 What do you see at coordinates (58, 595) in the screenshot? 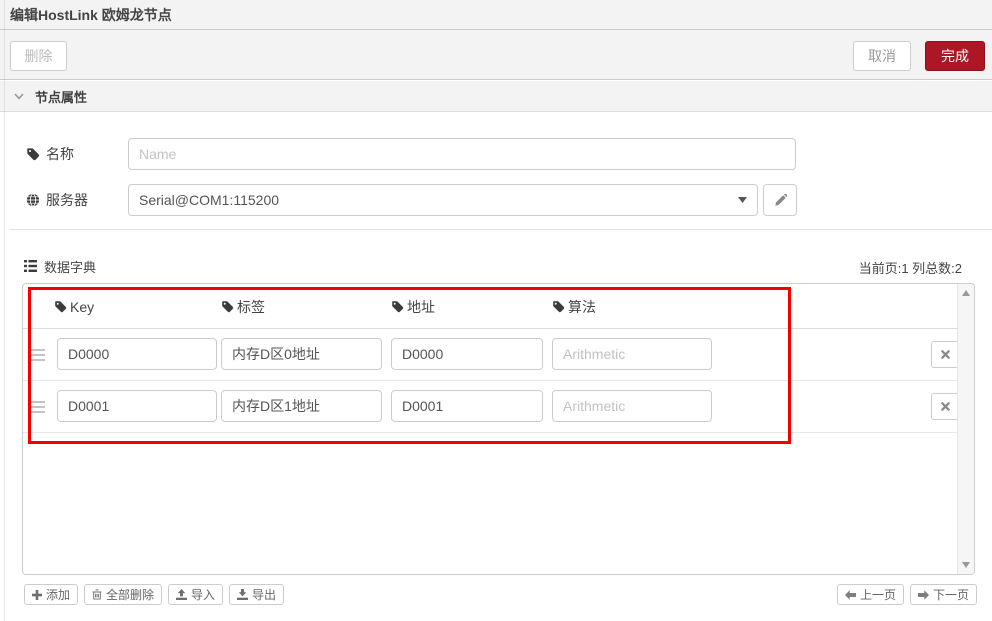
I see `add-row-label: 添加` at bounding box center [58, 595].